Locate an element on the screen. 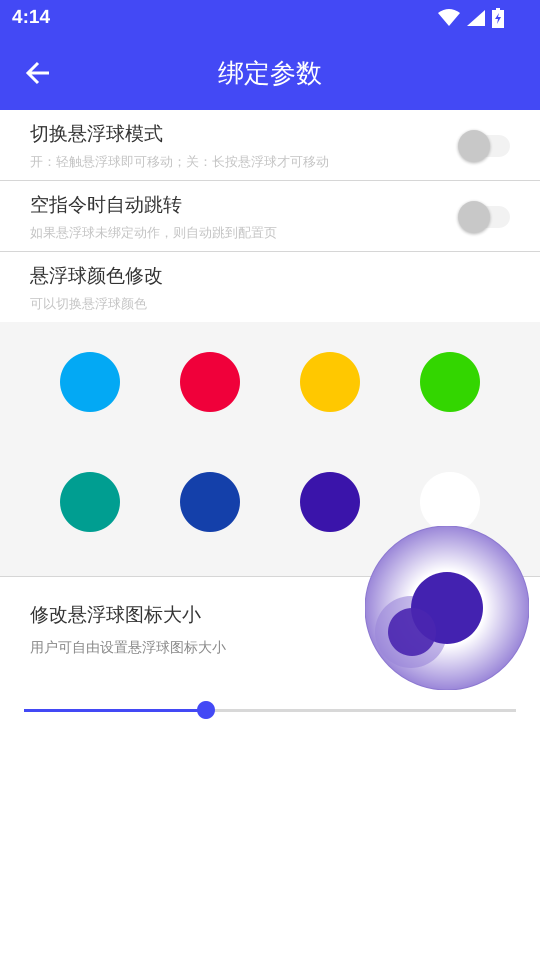  setting-description: 如果悬浮球未绑定动作，则自动跳到配置页 is located at coordinates (153, 234).